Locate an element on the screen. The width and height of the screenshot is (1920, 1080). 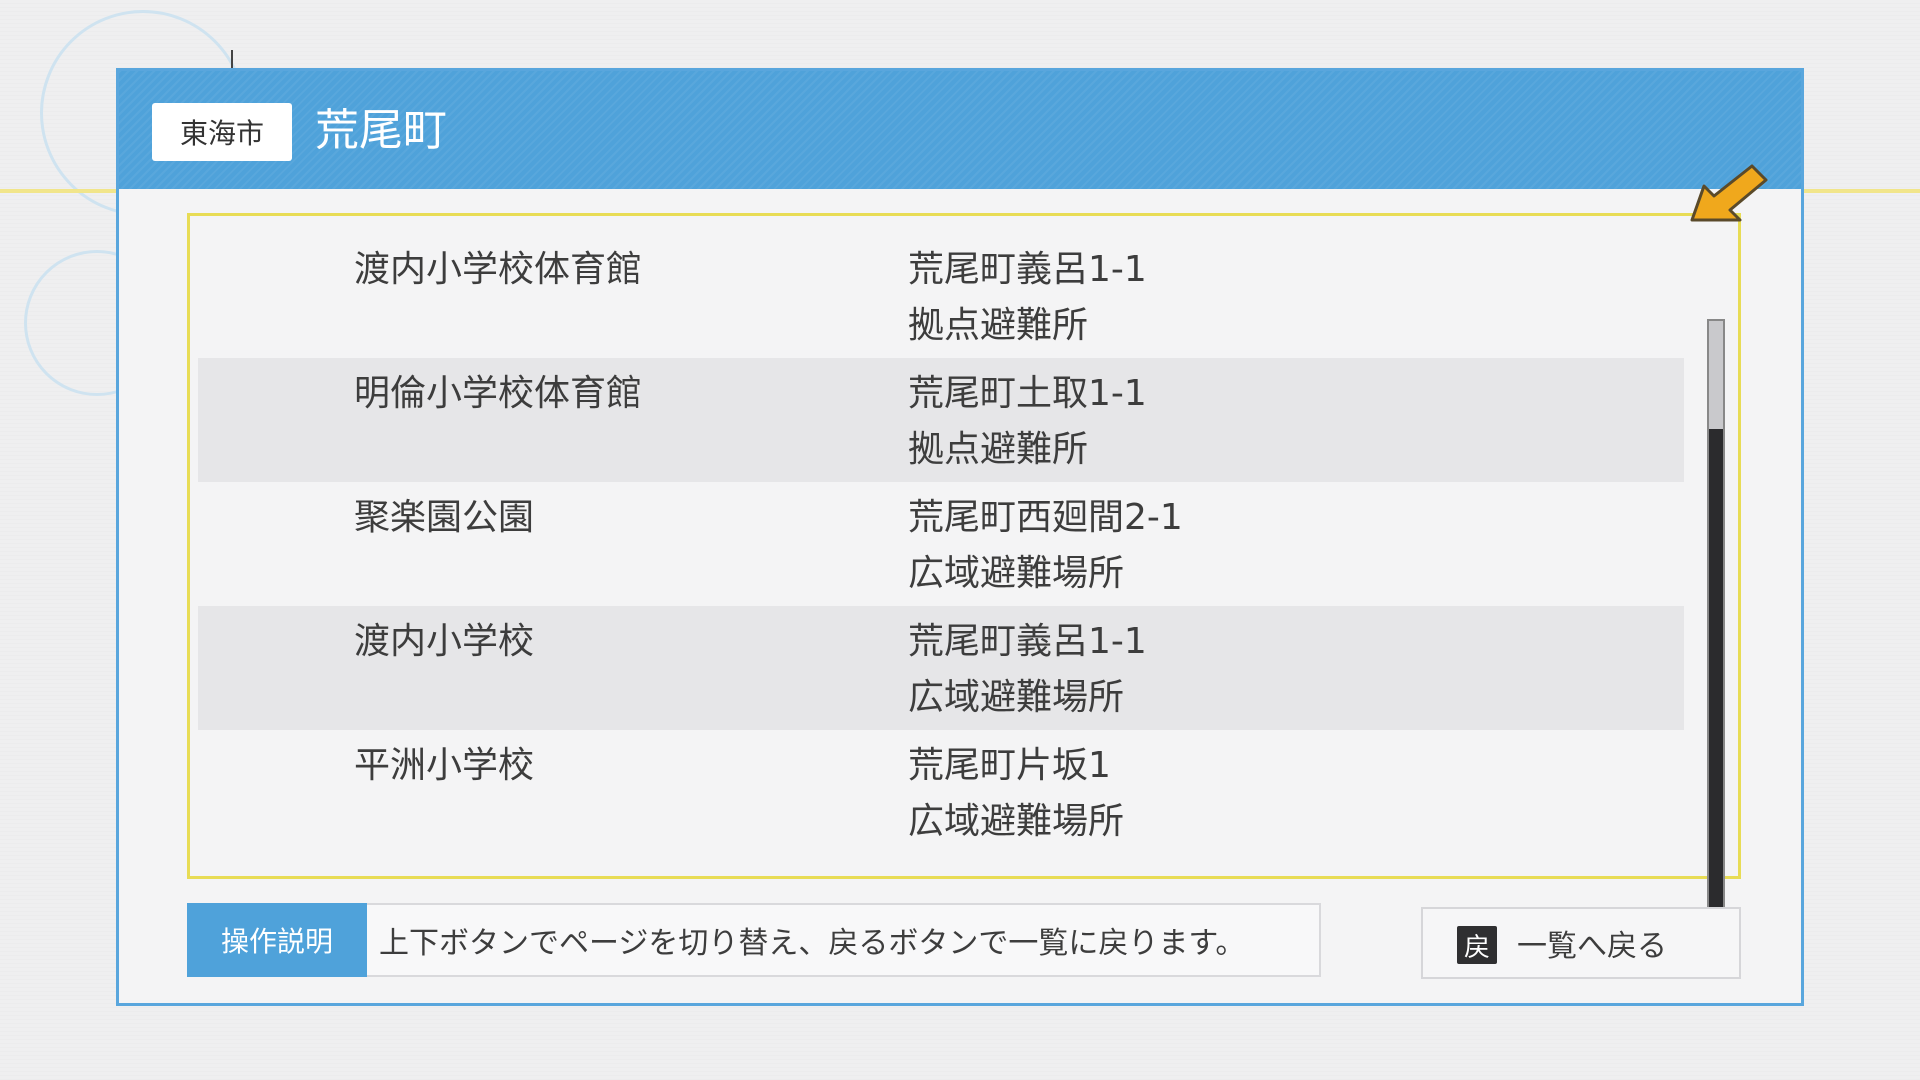
pointer-arrow-icon is located at coordinates (1729, 193).